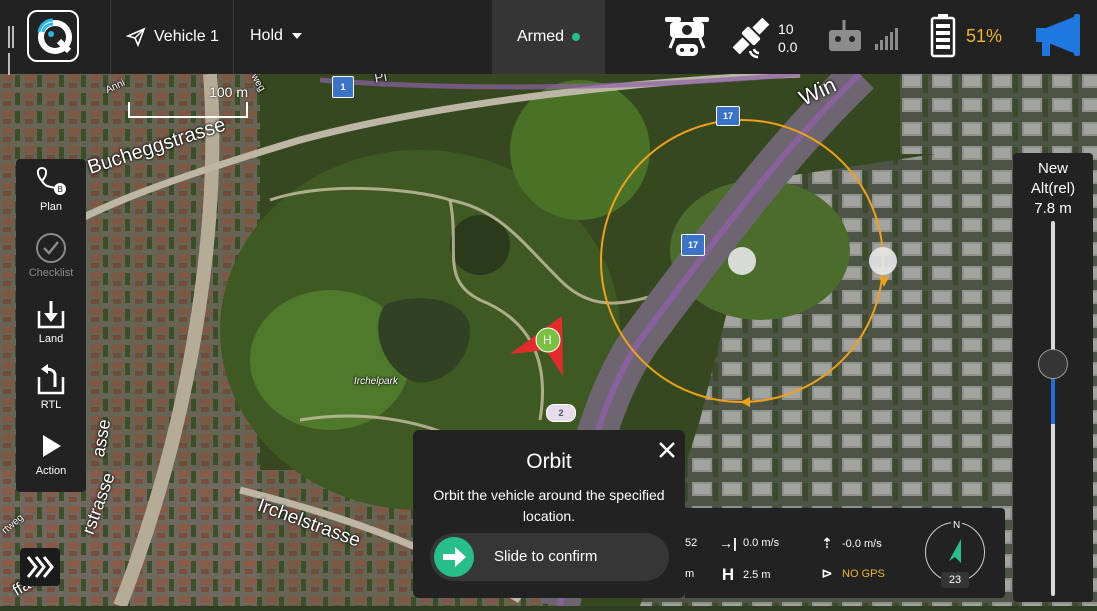 The height and width of the screenshot is (611, 1097). I want to click on tool-strip: B Plan Checklist Land RTL Action, so click(51, 325).